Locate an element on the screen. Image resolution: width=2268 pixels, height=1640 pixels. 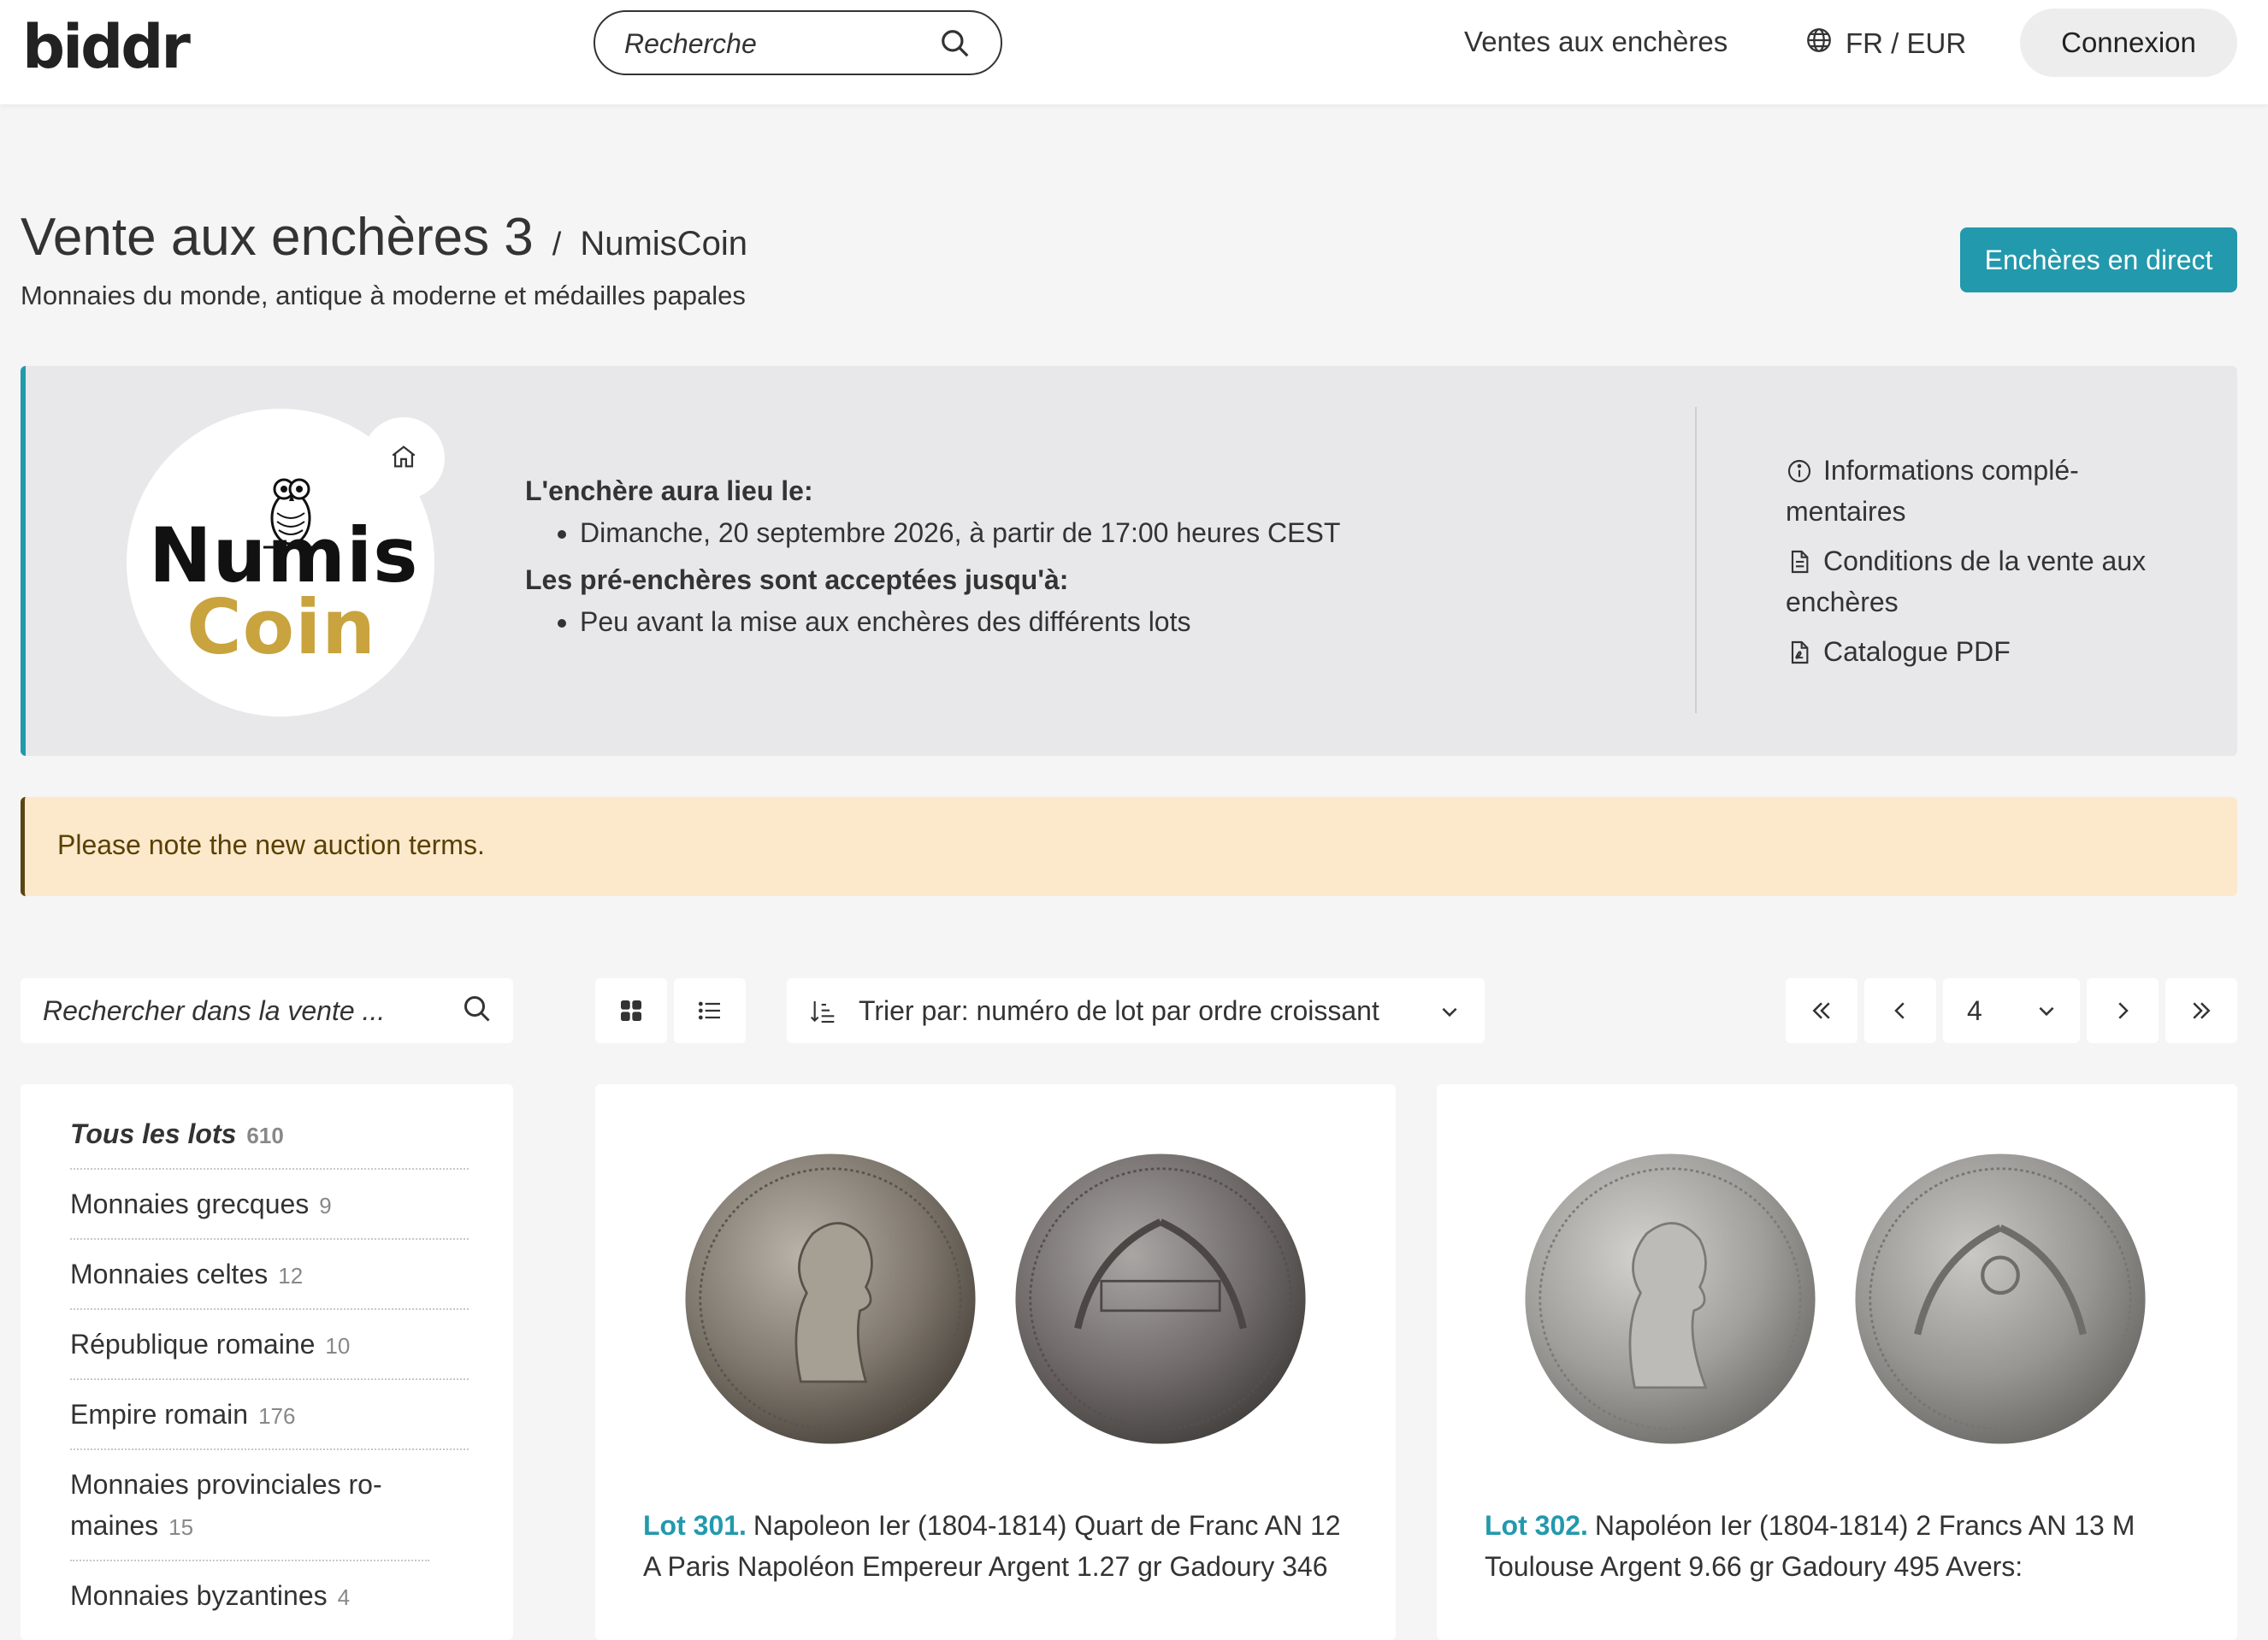
global-search is located at coordinates (798, 42).